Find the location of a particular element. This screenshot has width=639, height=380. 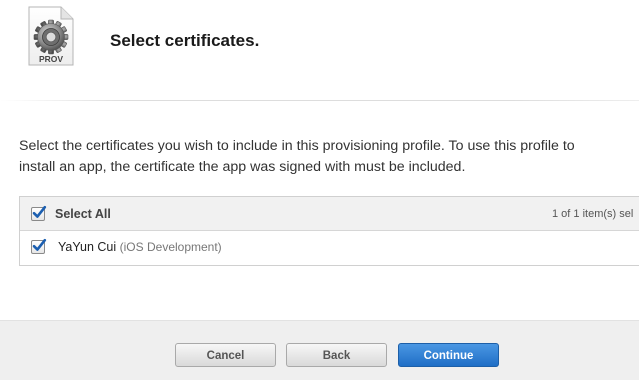

icon-caption: PROV is located at coordinates (51, 59).